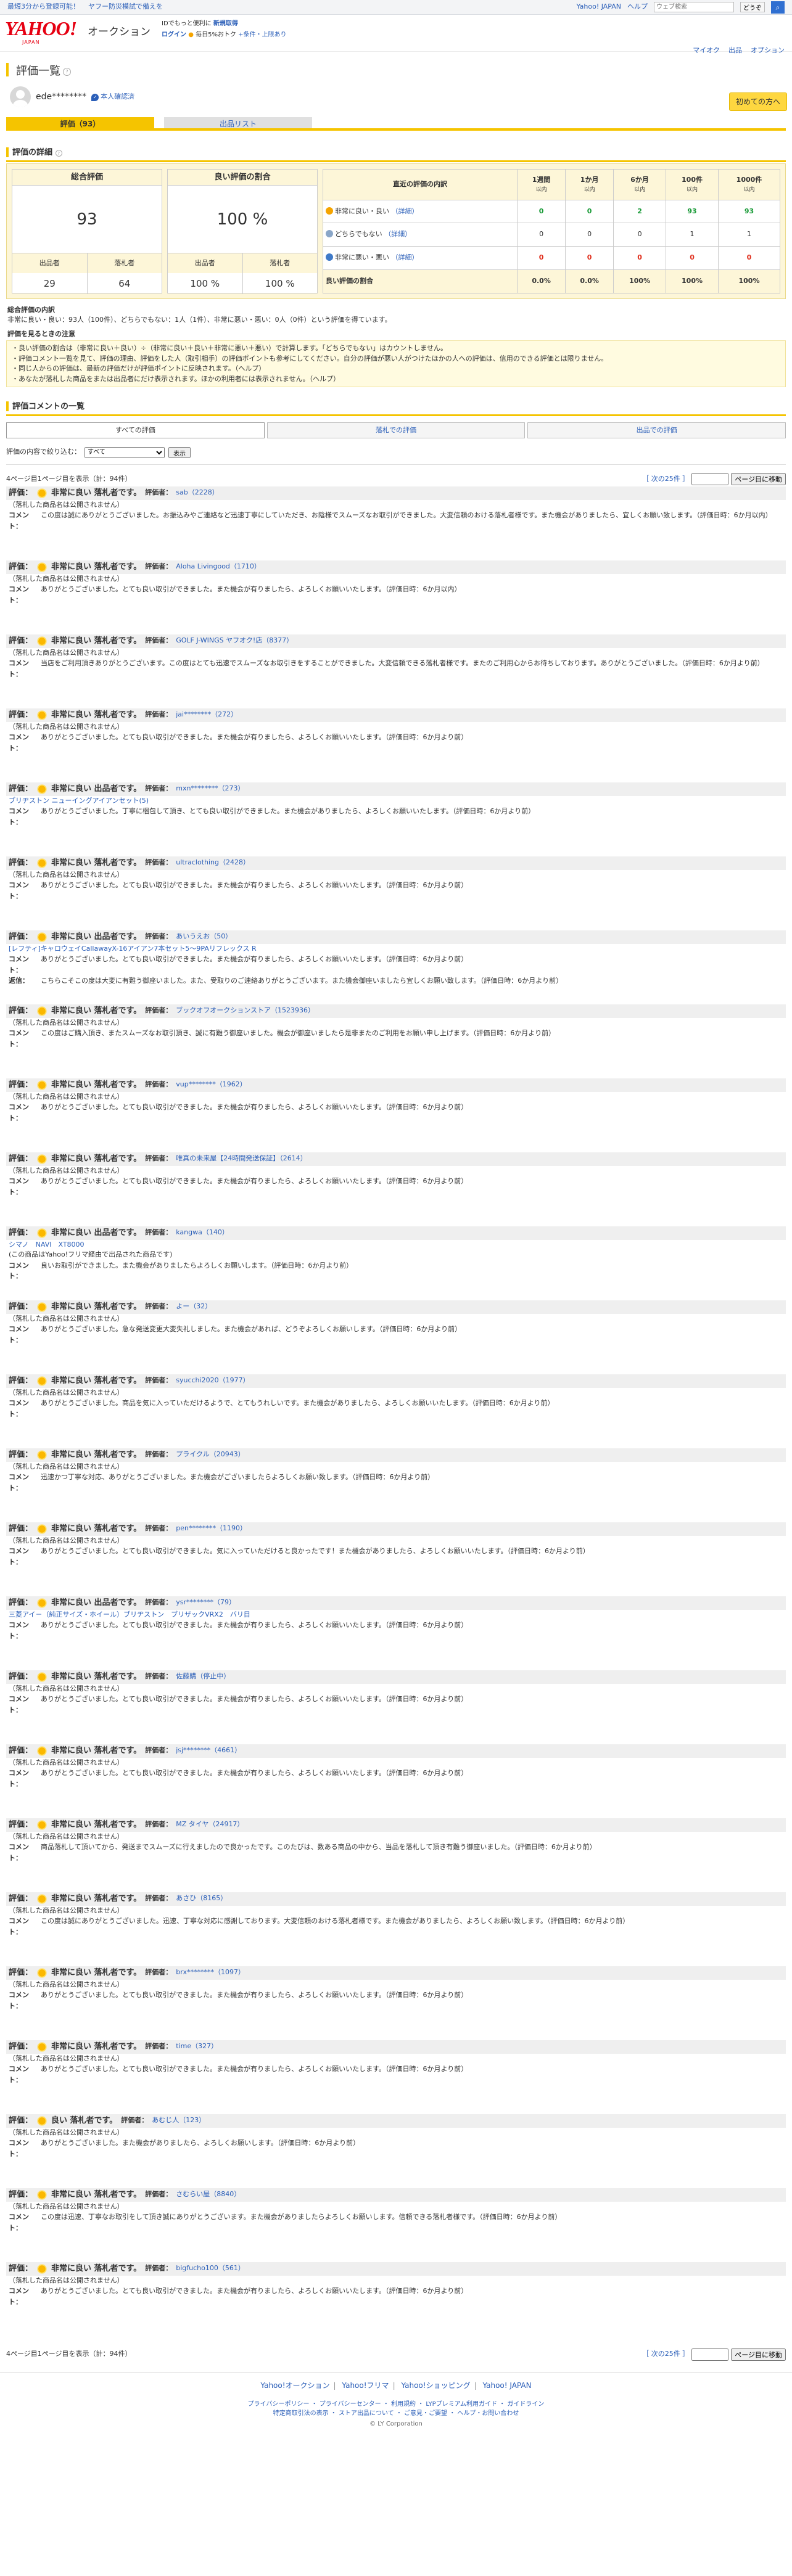 The image size is (792, 2576). Describe the element at coordinates (210, 2269) in the screenshot. I see `rater-link: bigfucho100（561）` at that location.